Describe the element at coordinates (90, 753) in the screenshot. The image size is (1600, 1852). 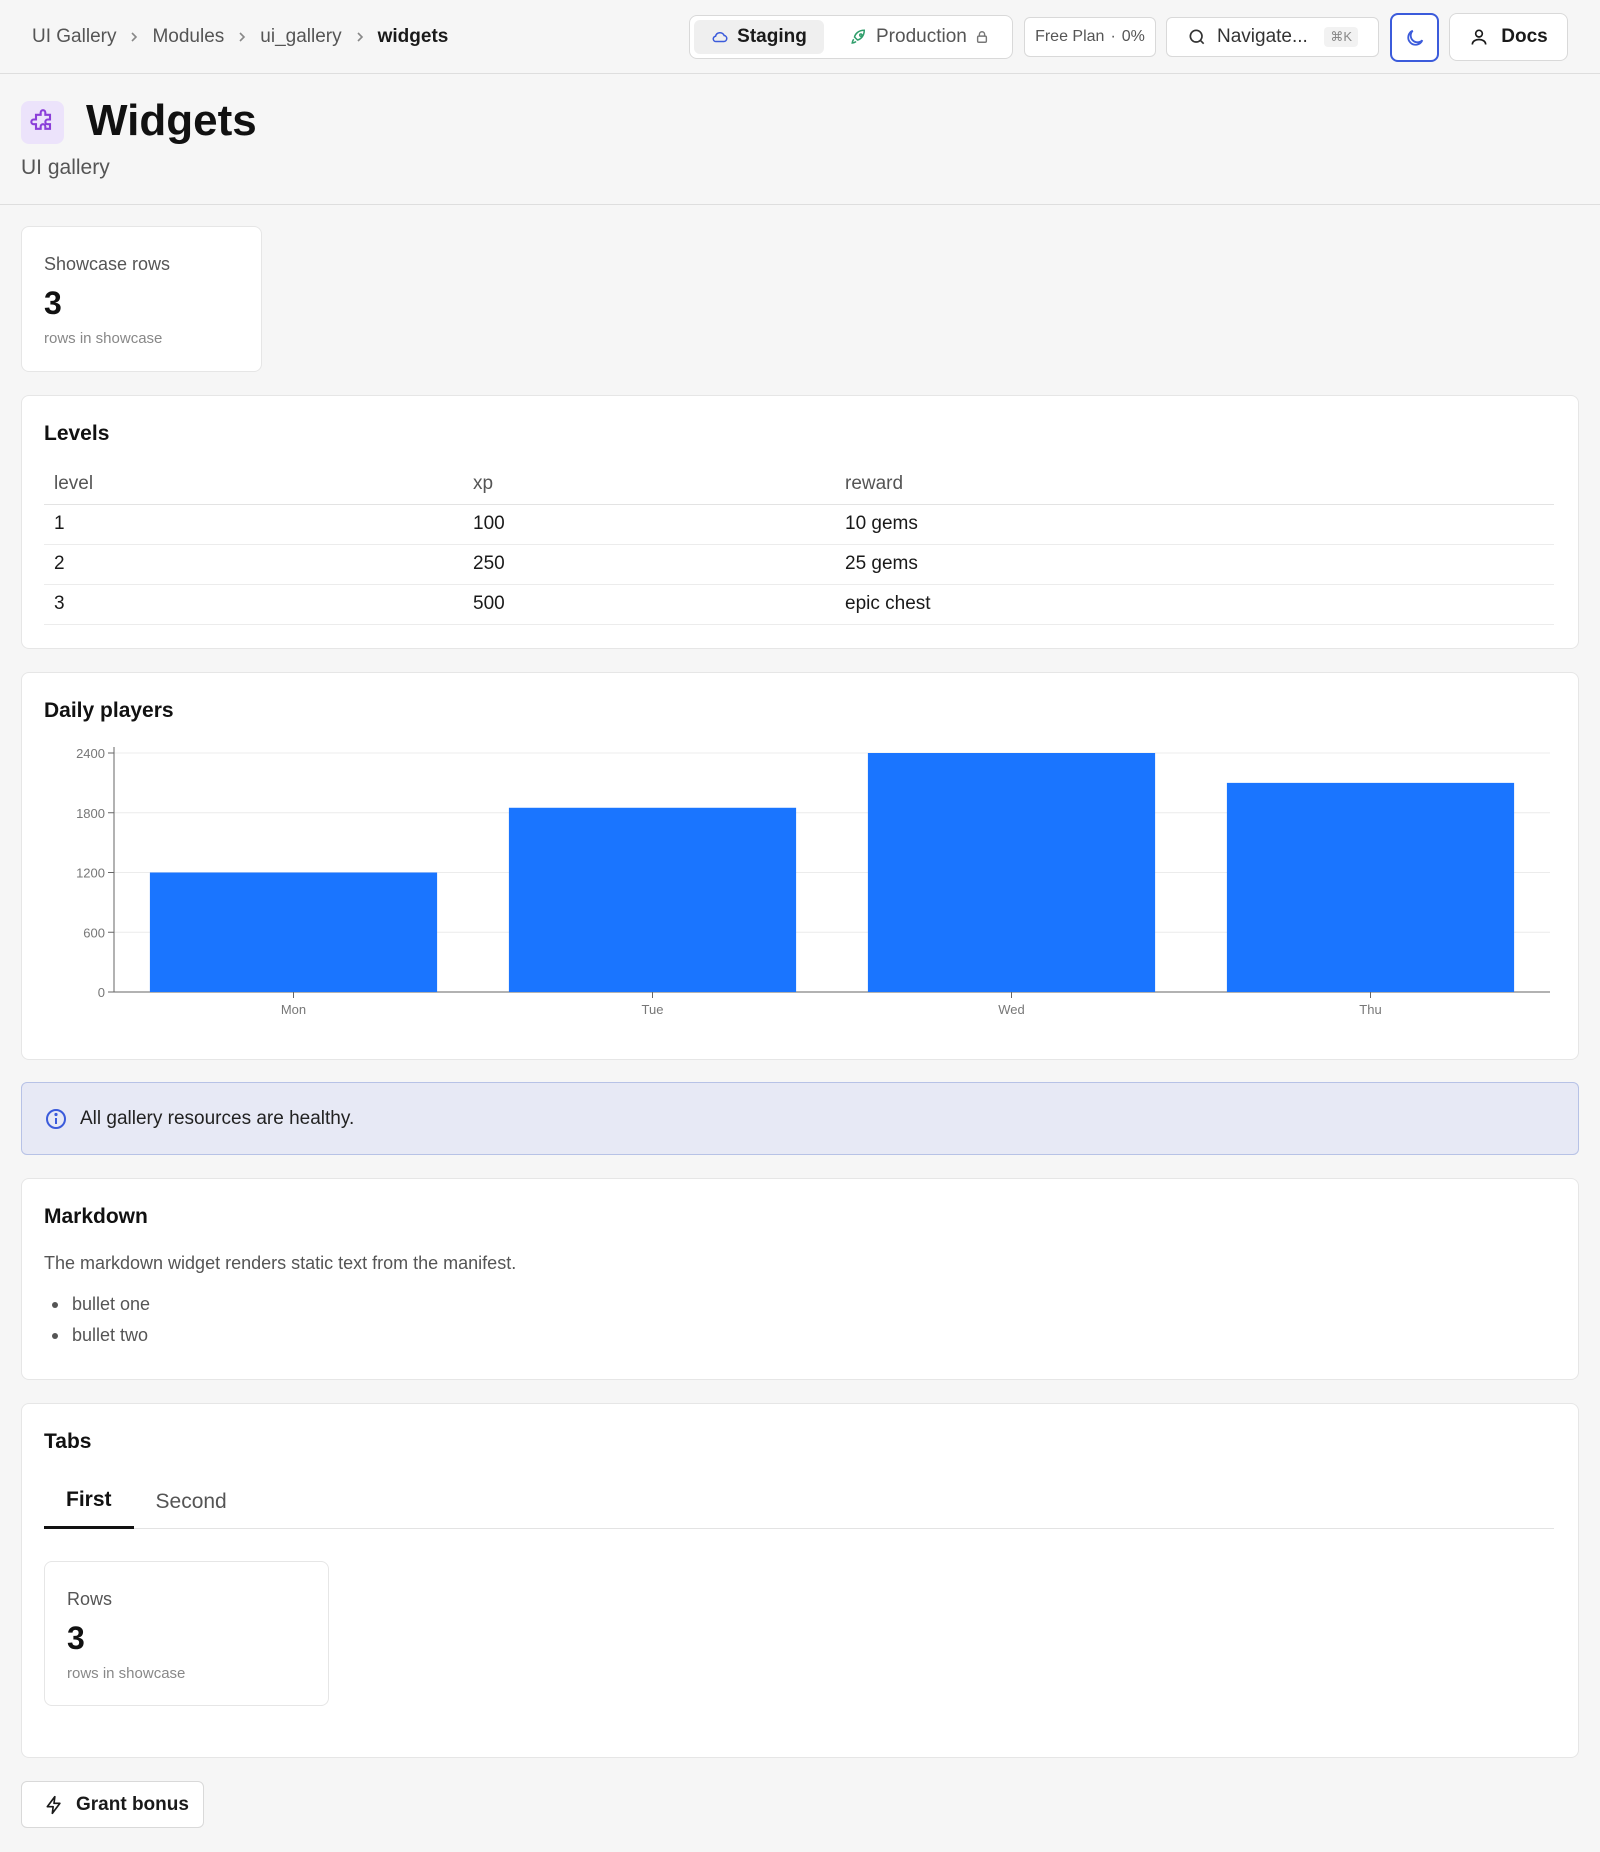
I see `y-tick-label: 2400` at that location.